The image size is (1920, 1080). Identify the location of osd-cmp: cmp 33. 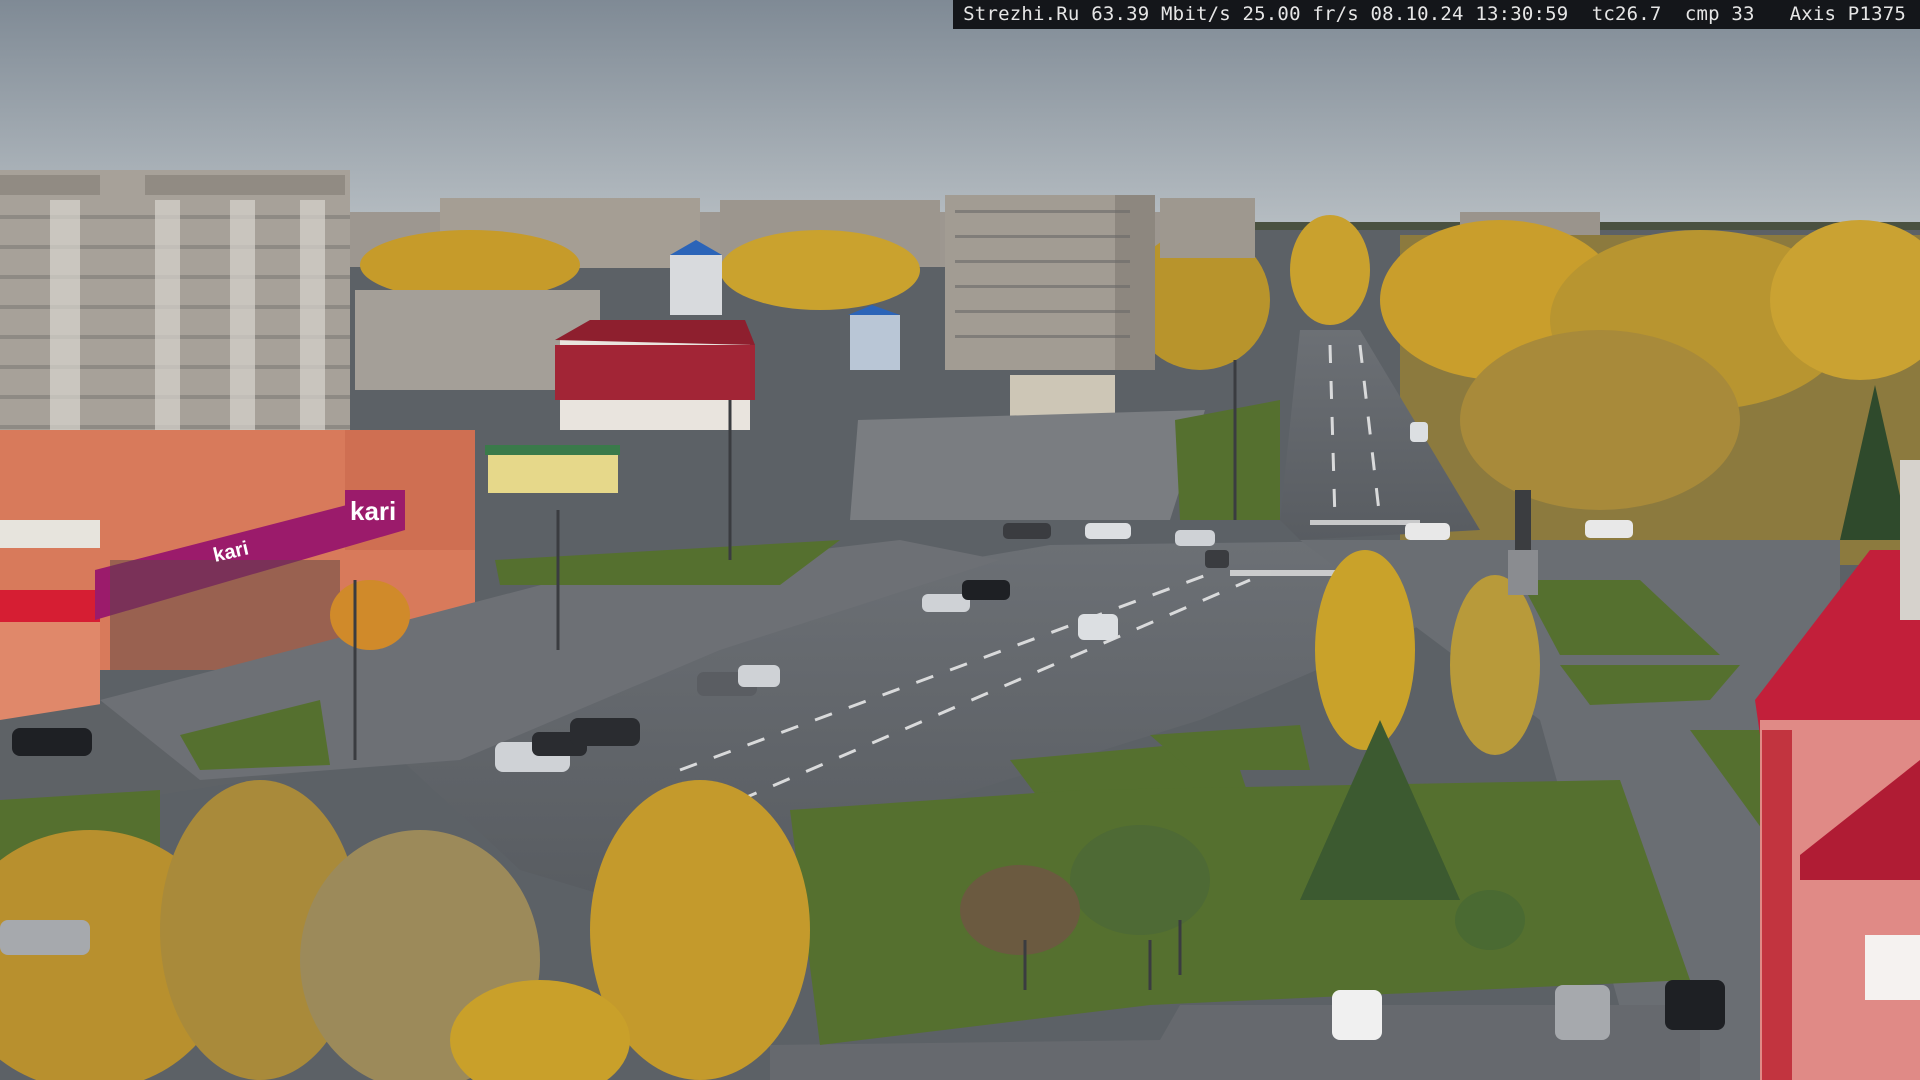
(1719, 14).